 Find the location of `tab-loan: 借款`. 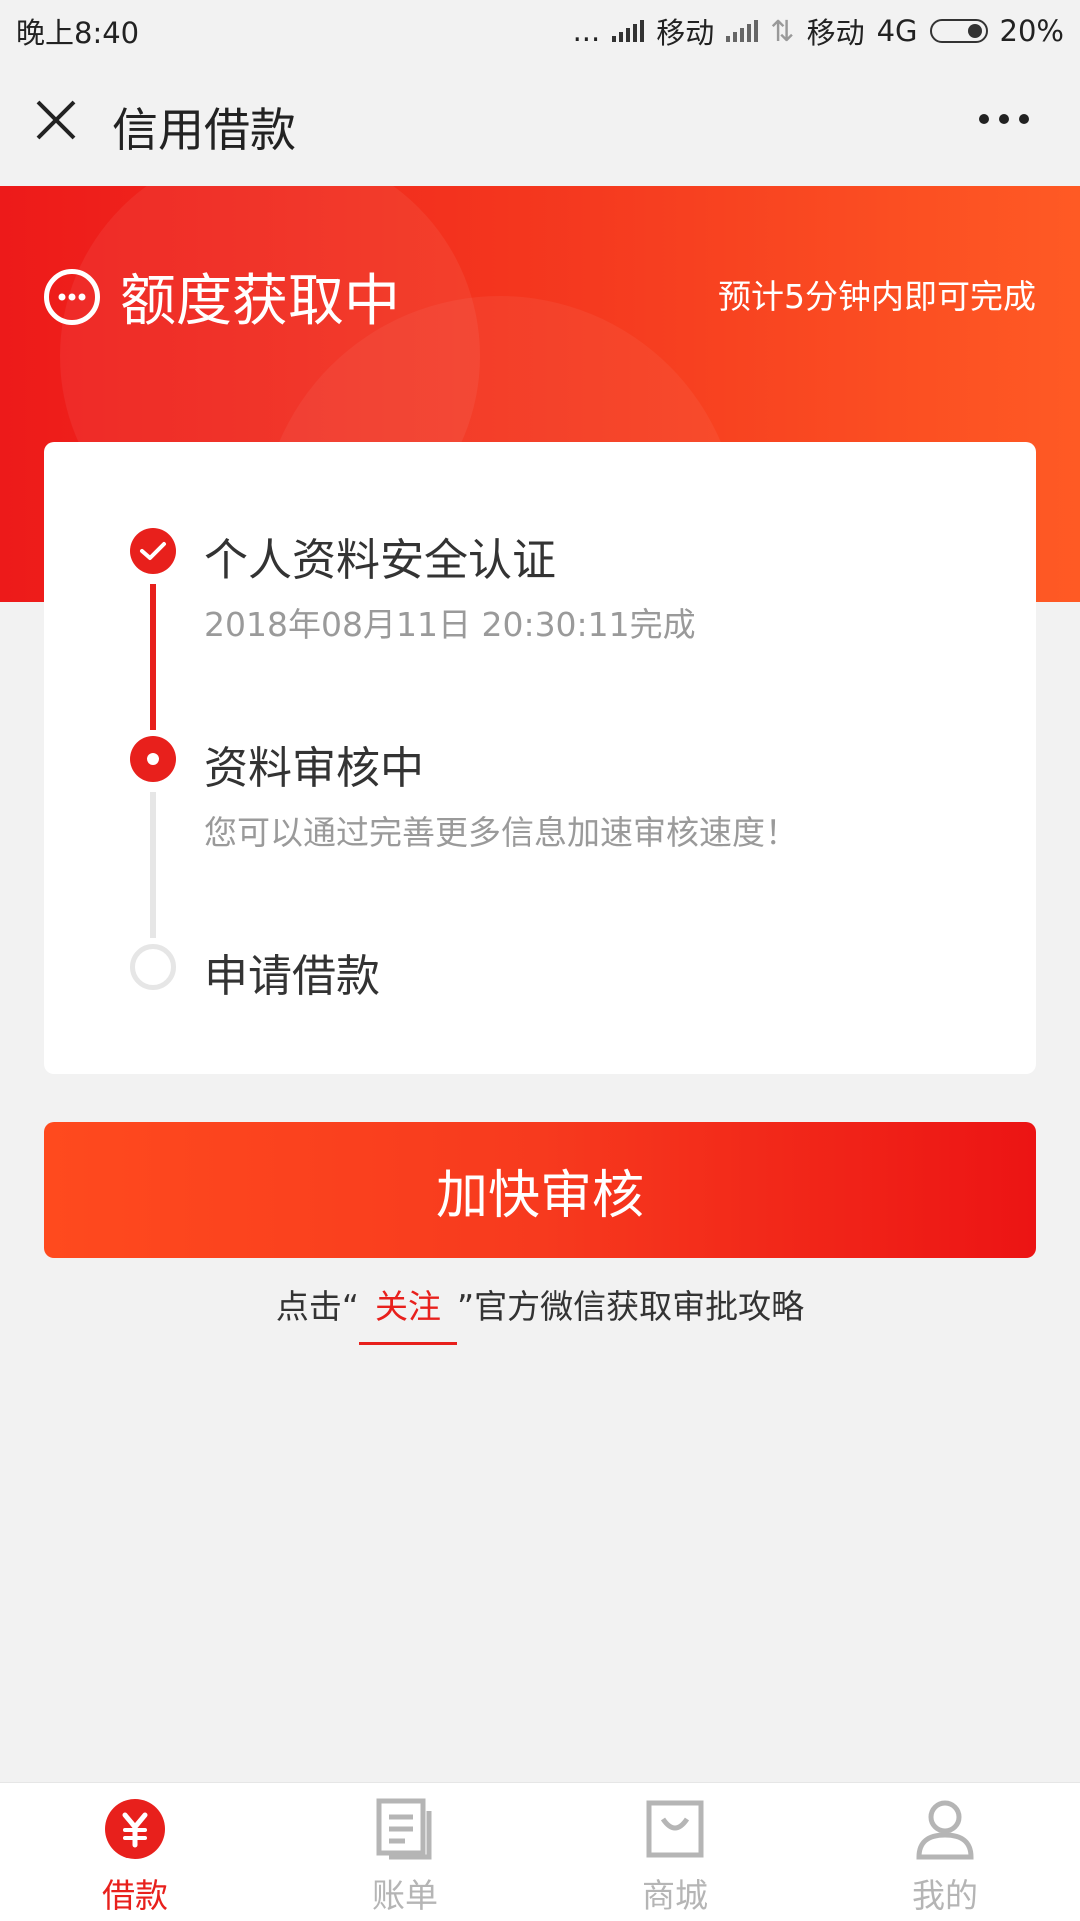

tab-loan: 借款 is located at coordinates (135, 1852).